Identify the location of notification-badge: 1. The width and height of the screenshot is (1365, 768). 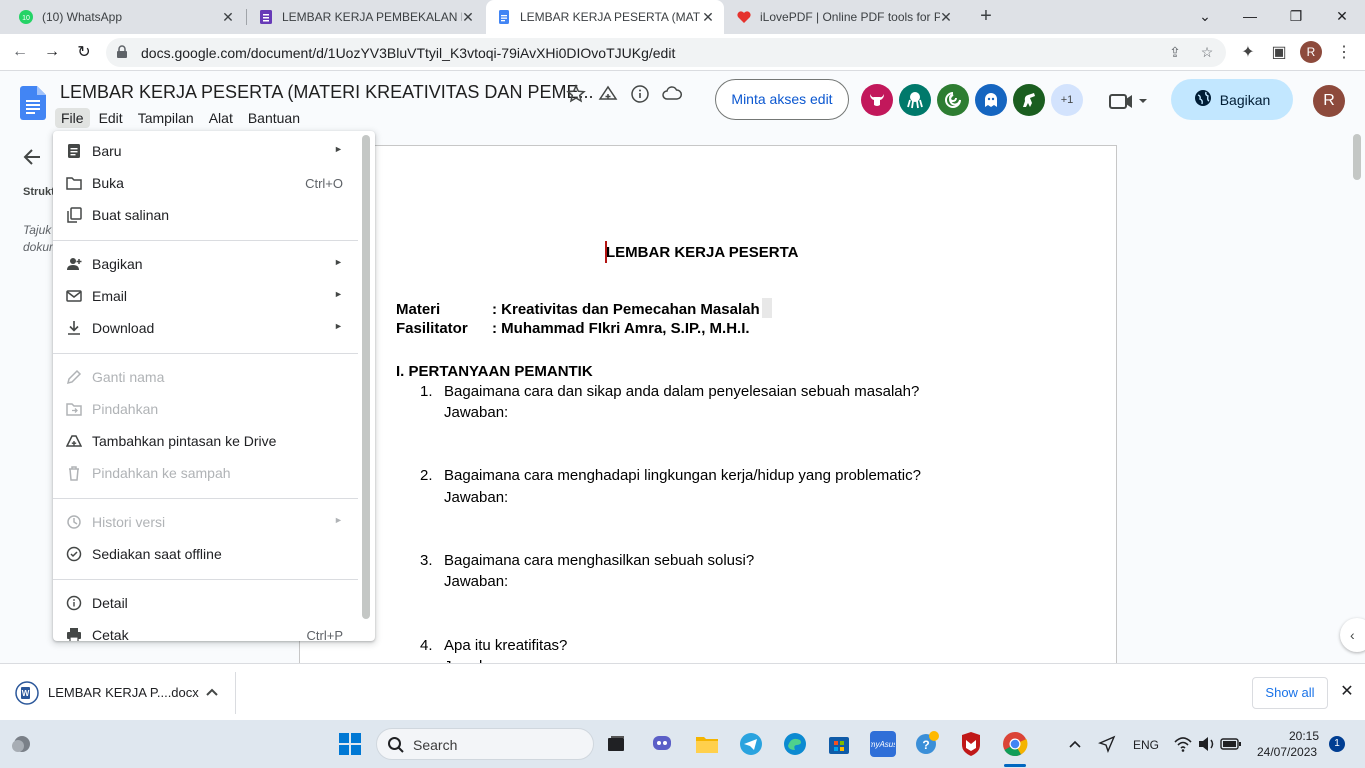
(1337, 744).